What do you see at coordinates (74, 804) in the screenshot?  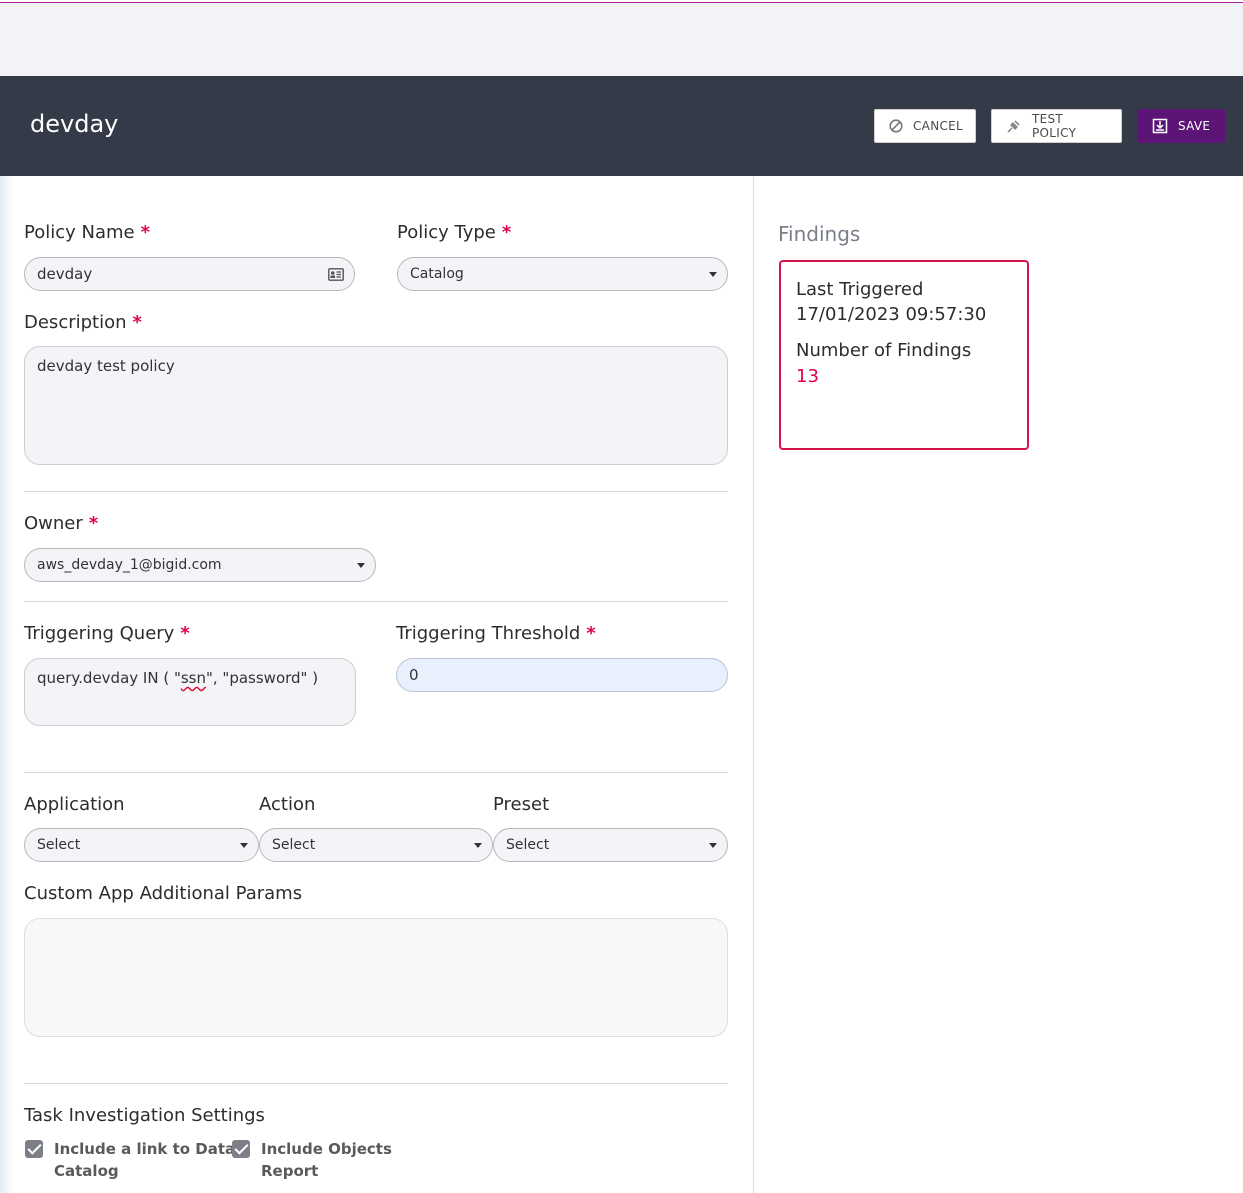 I see `application-label: Application` at bounding box center [74, 804].